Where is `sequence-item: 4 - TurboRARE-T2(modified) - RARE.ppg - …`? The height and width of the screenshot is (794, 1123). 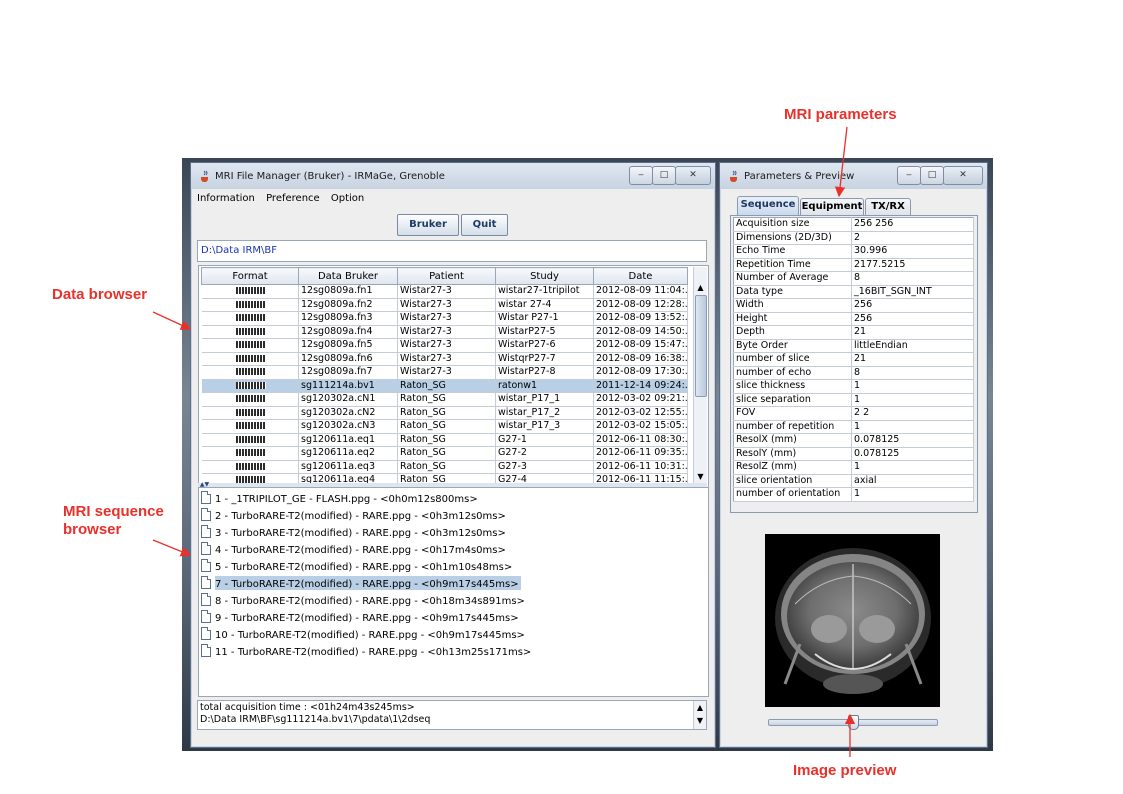
sequence-item: 4 - TurboRARE-T2(modified) - RARE.ppg - … is located at coordinates (354, 549).